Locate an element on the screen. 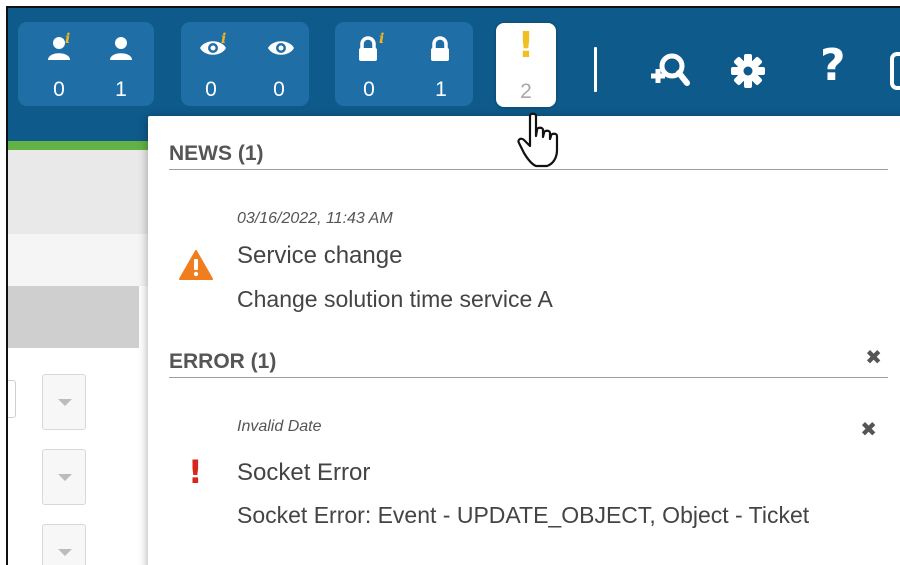  observed-info-counter: i 0 is located at coordinates (211, 64).